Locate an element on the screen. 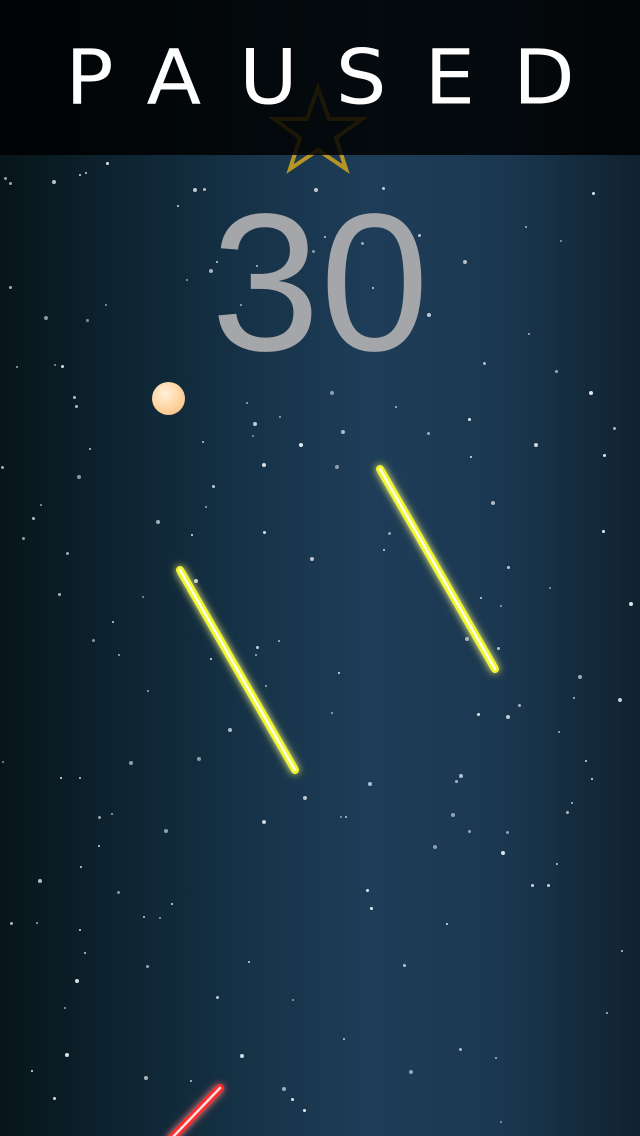  red-laser-bar is located at coordinates (196, 1110).